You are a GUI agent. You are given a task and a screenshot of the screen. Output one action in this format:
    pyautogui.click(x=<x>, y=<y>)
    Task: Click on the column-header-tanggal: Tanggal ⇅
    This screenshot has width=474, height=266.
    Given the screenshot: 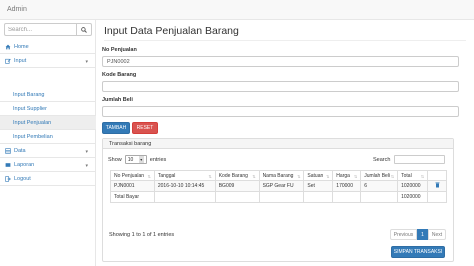 What is the action you would take?
    pyautogui.click(x=184, y=175)
    